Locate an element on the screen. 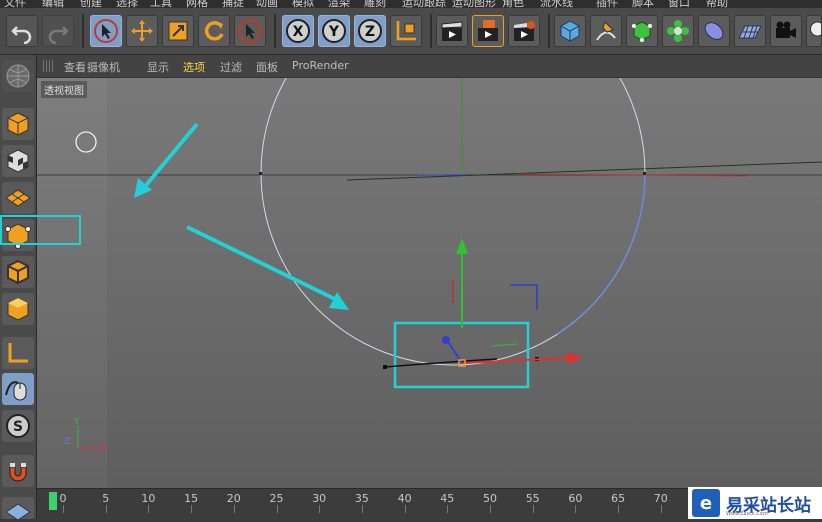  viewport-menu-item-0: 查看 is located at coordinates (75, 67).